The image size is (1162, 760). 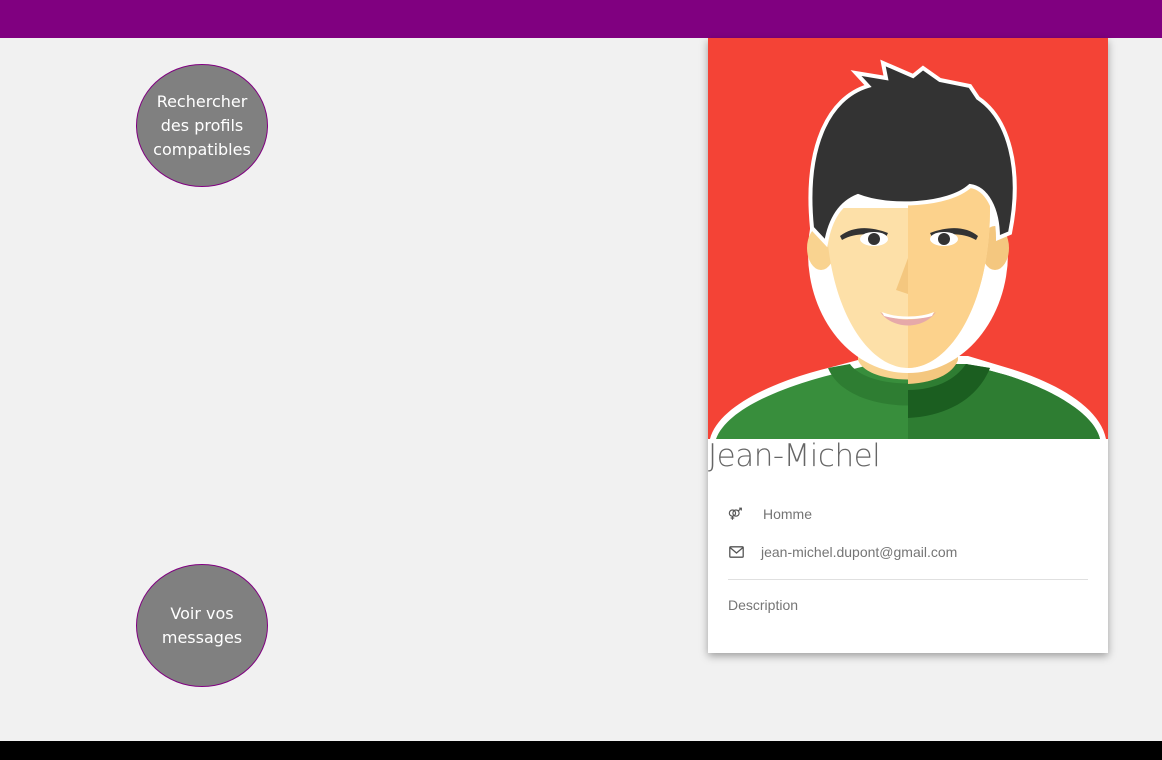 What do you see at coordinates (736, 552) in the screenshot?
I see `envelope-icon` at bounding box center [736, 552].